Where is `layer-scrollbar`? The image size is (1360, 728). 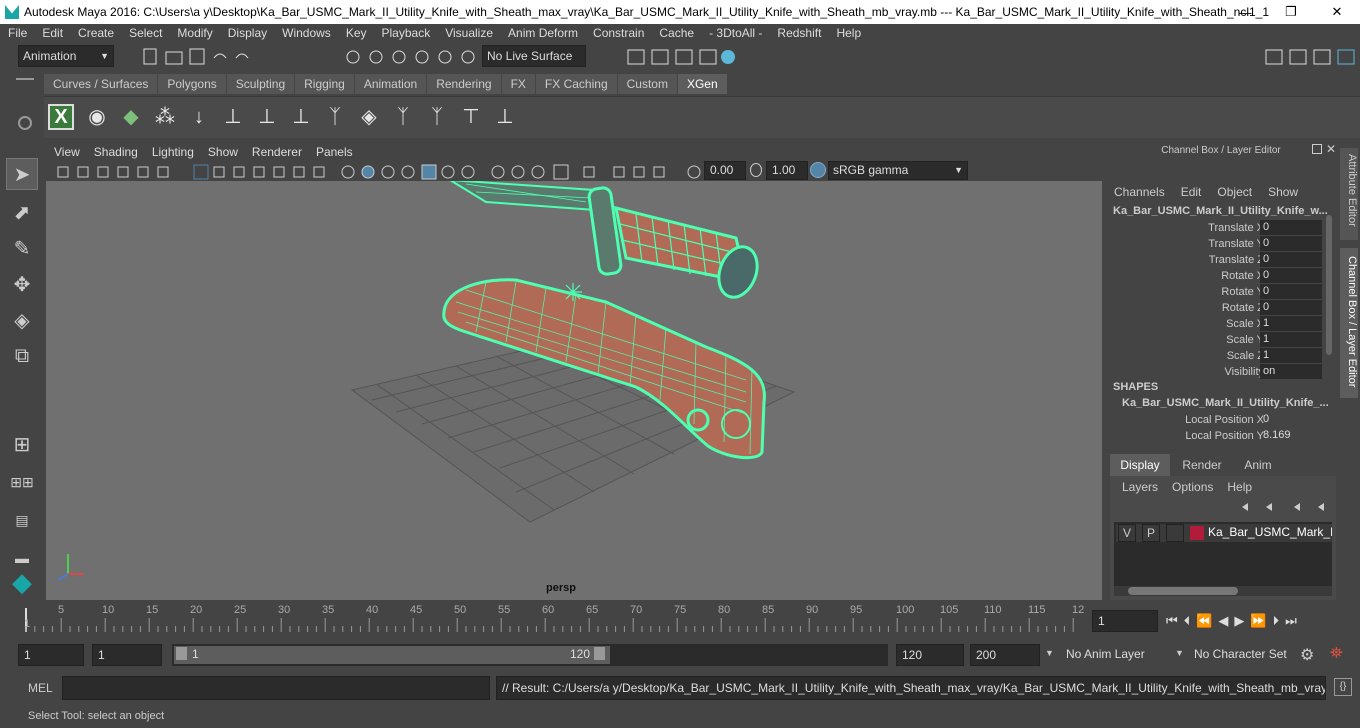
layer-scrollbar is located at coordinates (1223, 591).